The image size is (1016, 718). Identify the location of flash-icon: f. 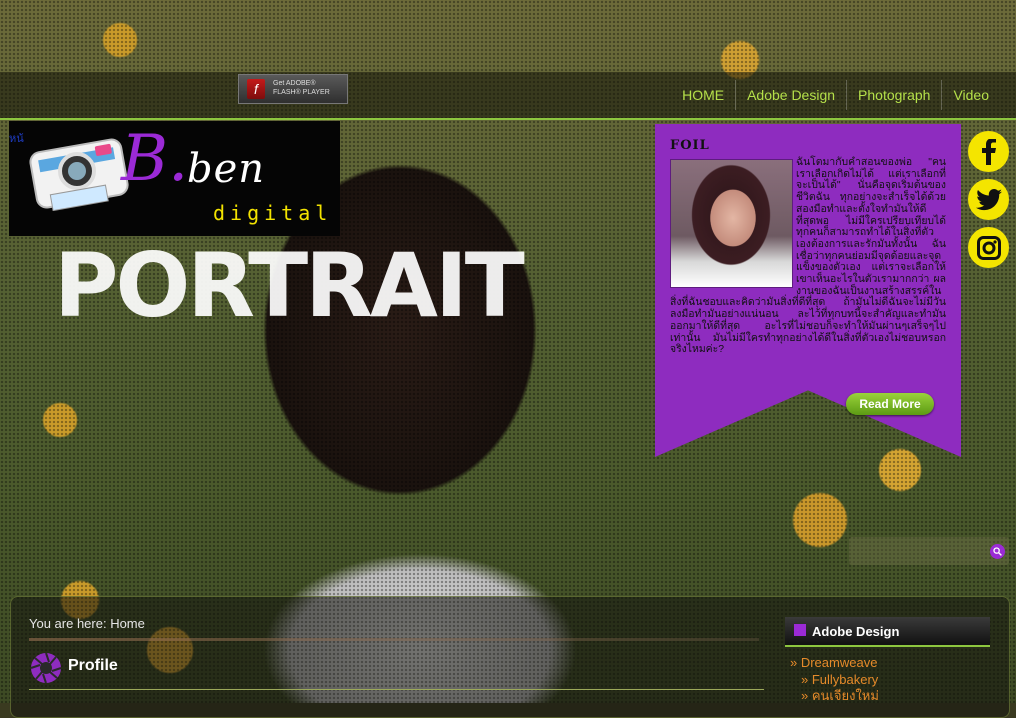
(256, 89).